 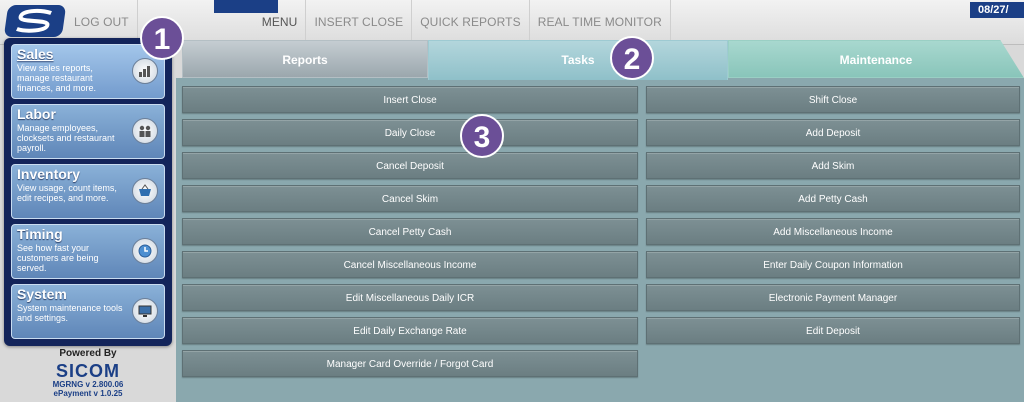 I want to click on sidebar-item-title: Timing, so click(x=40, y=234).